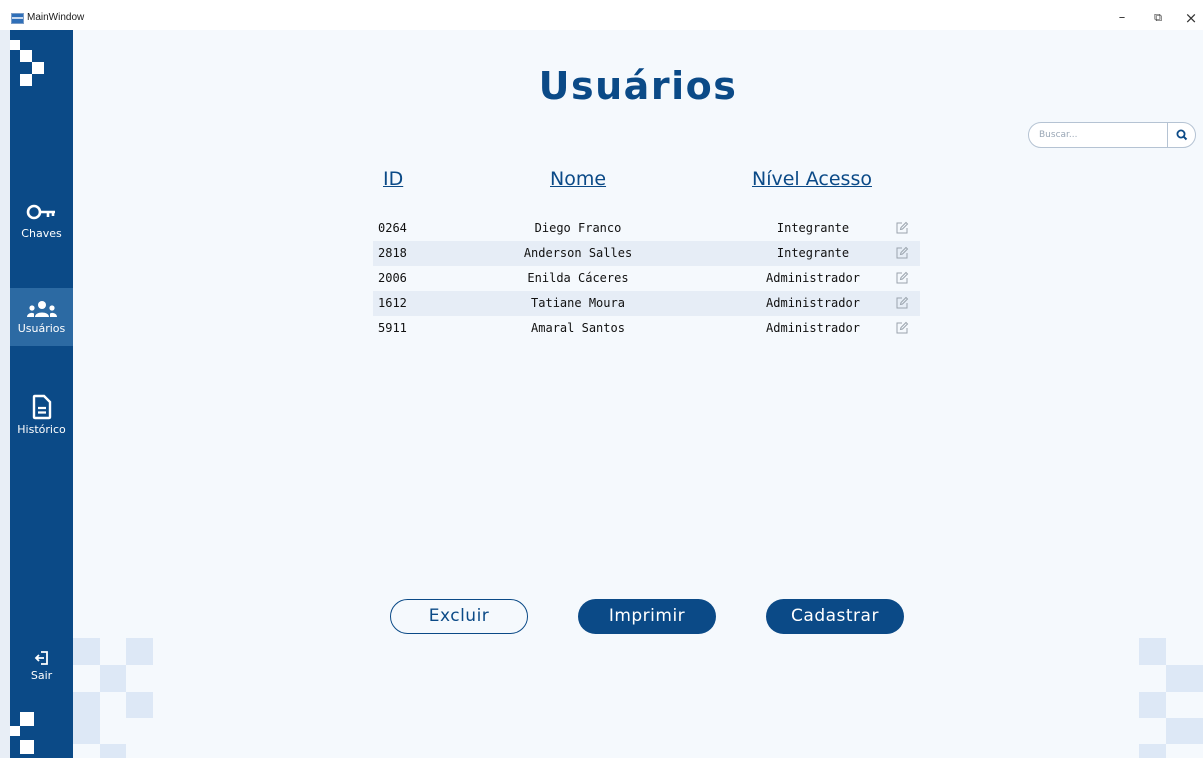 This screenshot has width=1203, height=758. What do you see at coordinates (1191, 18) in the screenshot?
I see `close-button: ×` at bounding box center [1191, 18].